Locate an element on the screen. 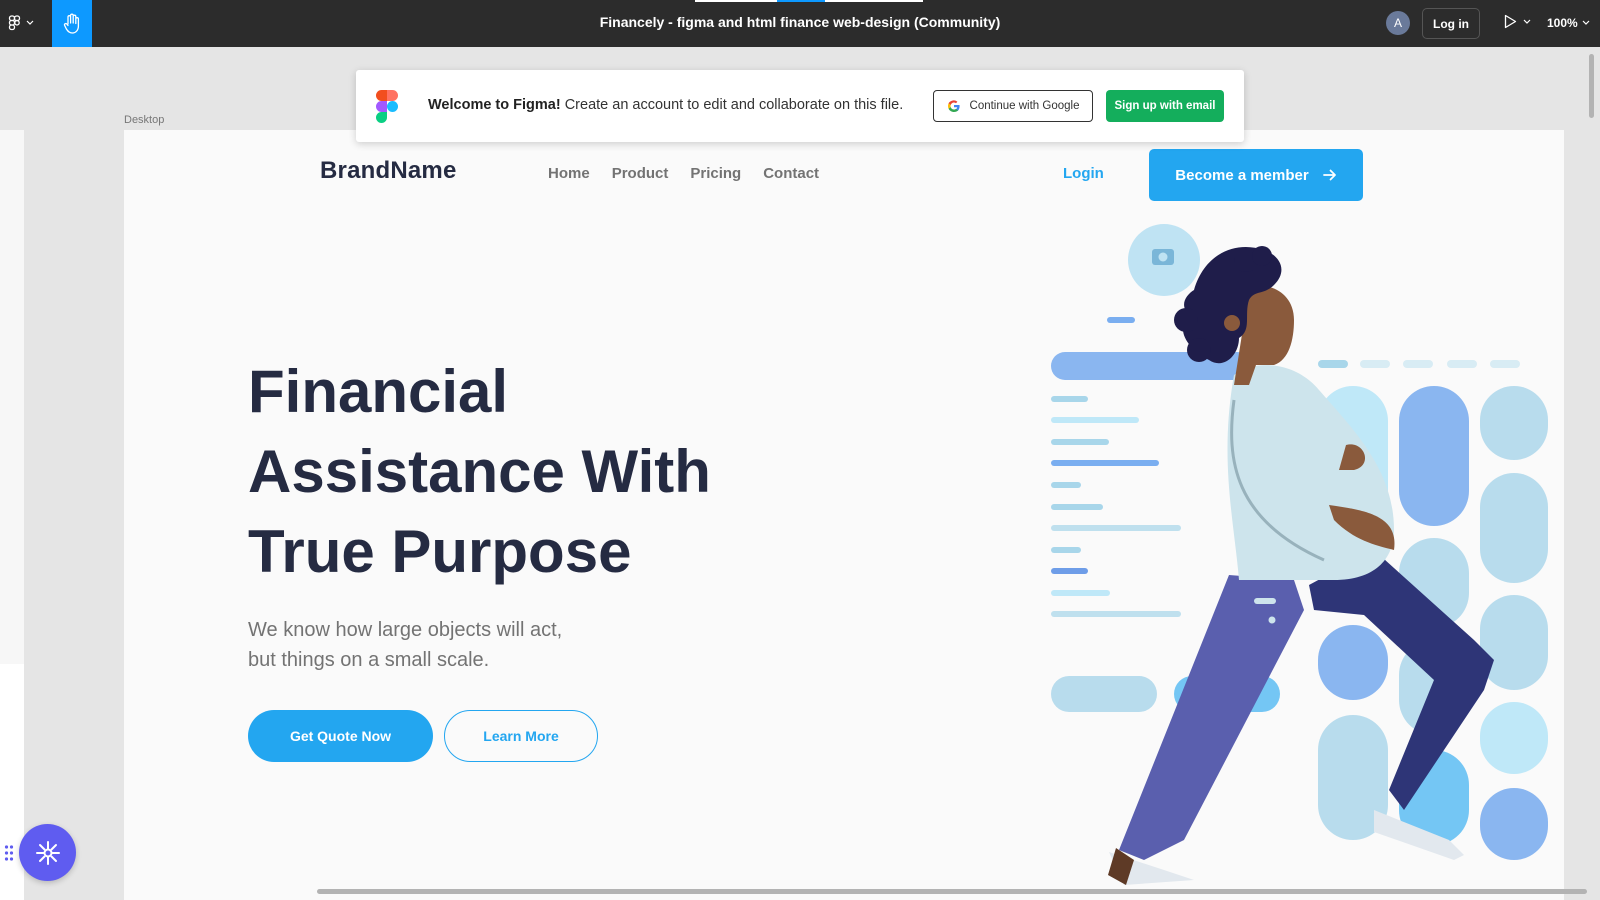 Image resolution: width=1600 pixels, height=900 pixels. hero-title: Financial Assistance With True Purpose is located at coordinates (528, 472).